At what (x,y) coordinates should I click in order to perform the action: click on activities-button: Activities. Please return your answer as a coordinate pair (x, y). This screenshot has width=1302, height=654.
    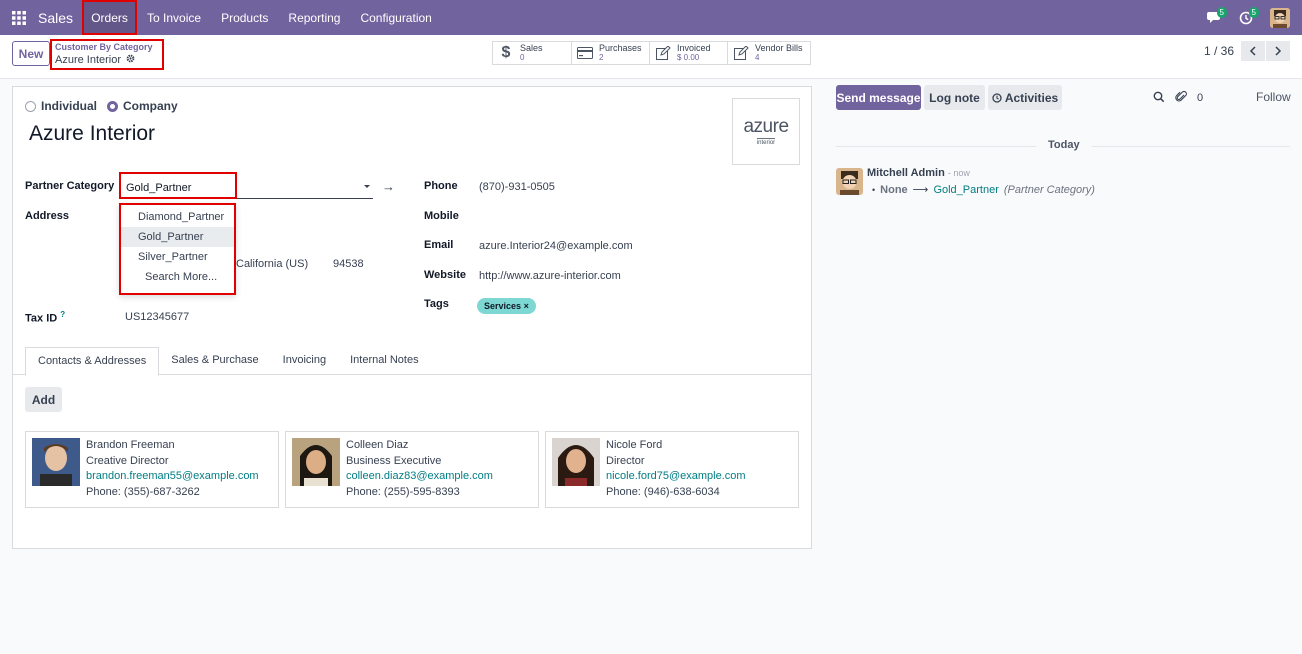
    Looking at the image, I should click on (1025, 97).